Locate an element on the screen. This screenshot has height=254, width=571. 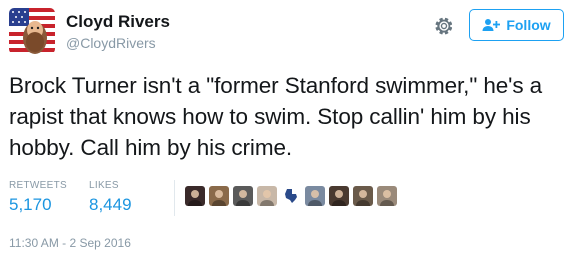
display-name: Cloyd Rivers is located at coordinates (118, 22).